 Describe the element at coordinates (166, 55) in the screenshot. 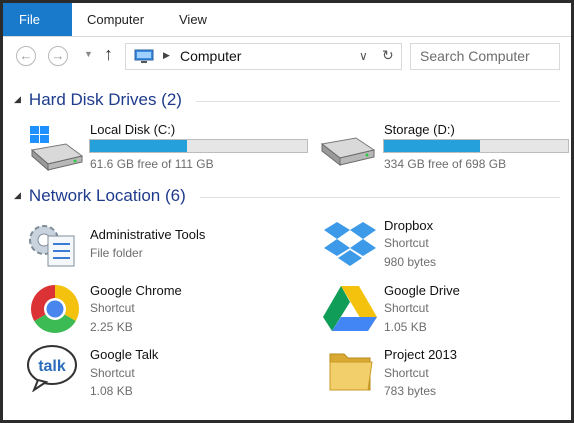

I see `breadcrumb-chevron-icon: ▶` at that location.